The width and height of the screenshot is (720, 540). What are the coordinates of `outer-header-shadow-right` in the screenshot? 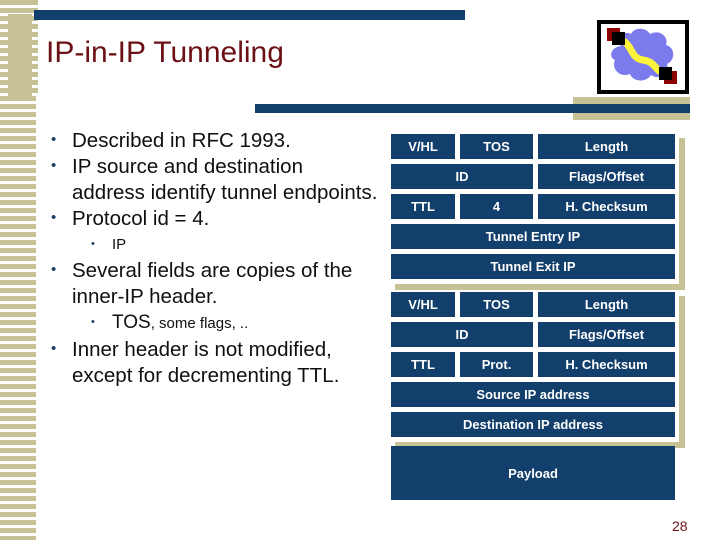 It's located at (682, 213).